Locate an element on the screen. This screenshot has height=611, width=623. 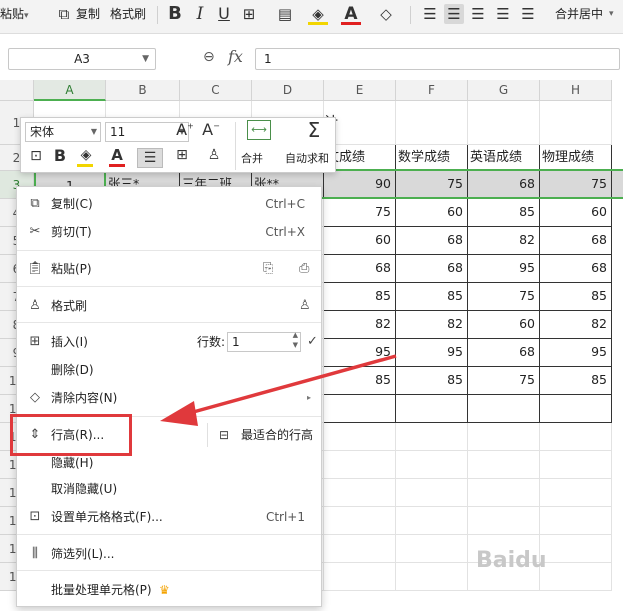
arrow-head is located at coordinates (179, 413).